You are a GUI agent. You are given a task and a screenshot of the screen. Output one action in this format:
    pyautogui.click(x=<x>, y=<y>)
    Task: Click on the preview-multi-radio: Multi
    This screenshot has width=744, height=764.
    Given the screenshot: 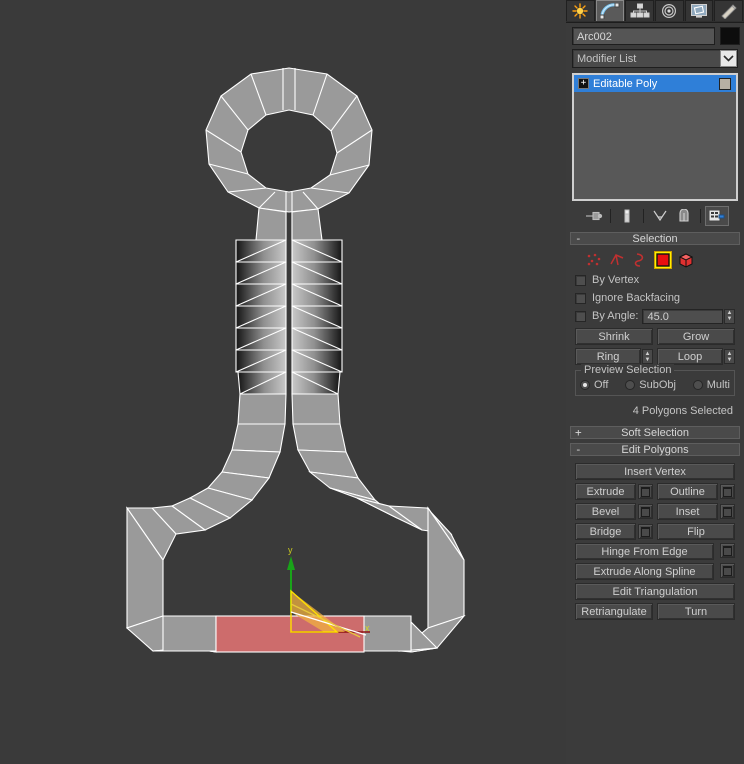 What is the action you would take?
    pyautogui.click(x=711, y=385)
    